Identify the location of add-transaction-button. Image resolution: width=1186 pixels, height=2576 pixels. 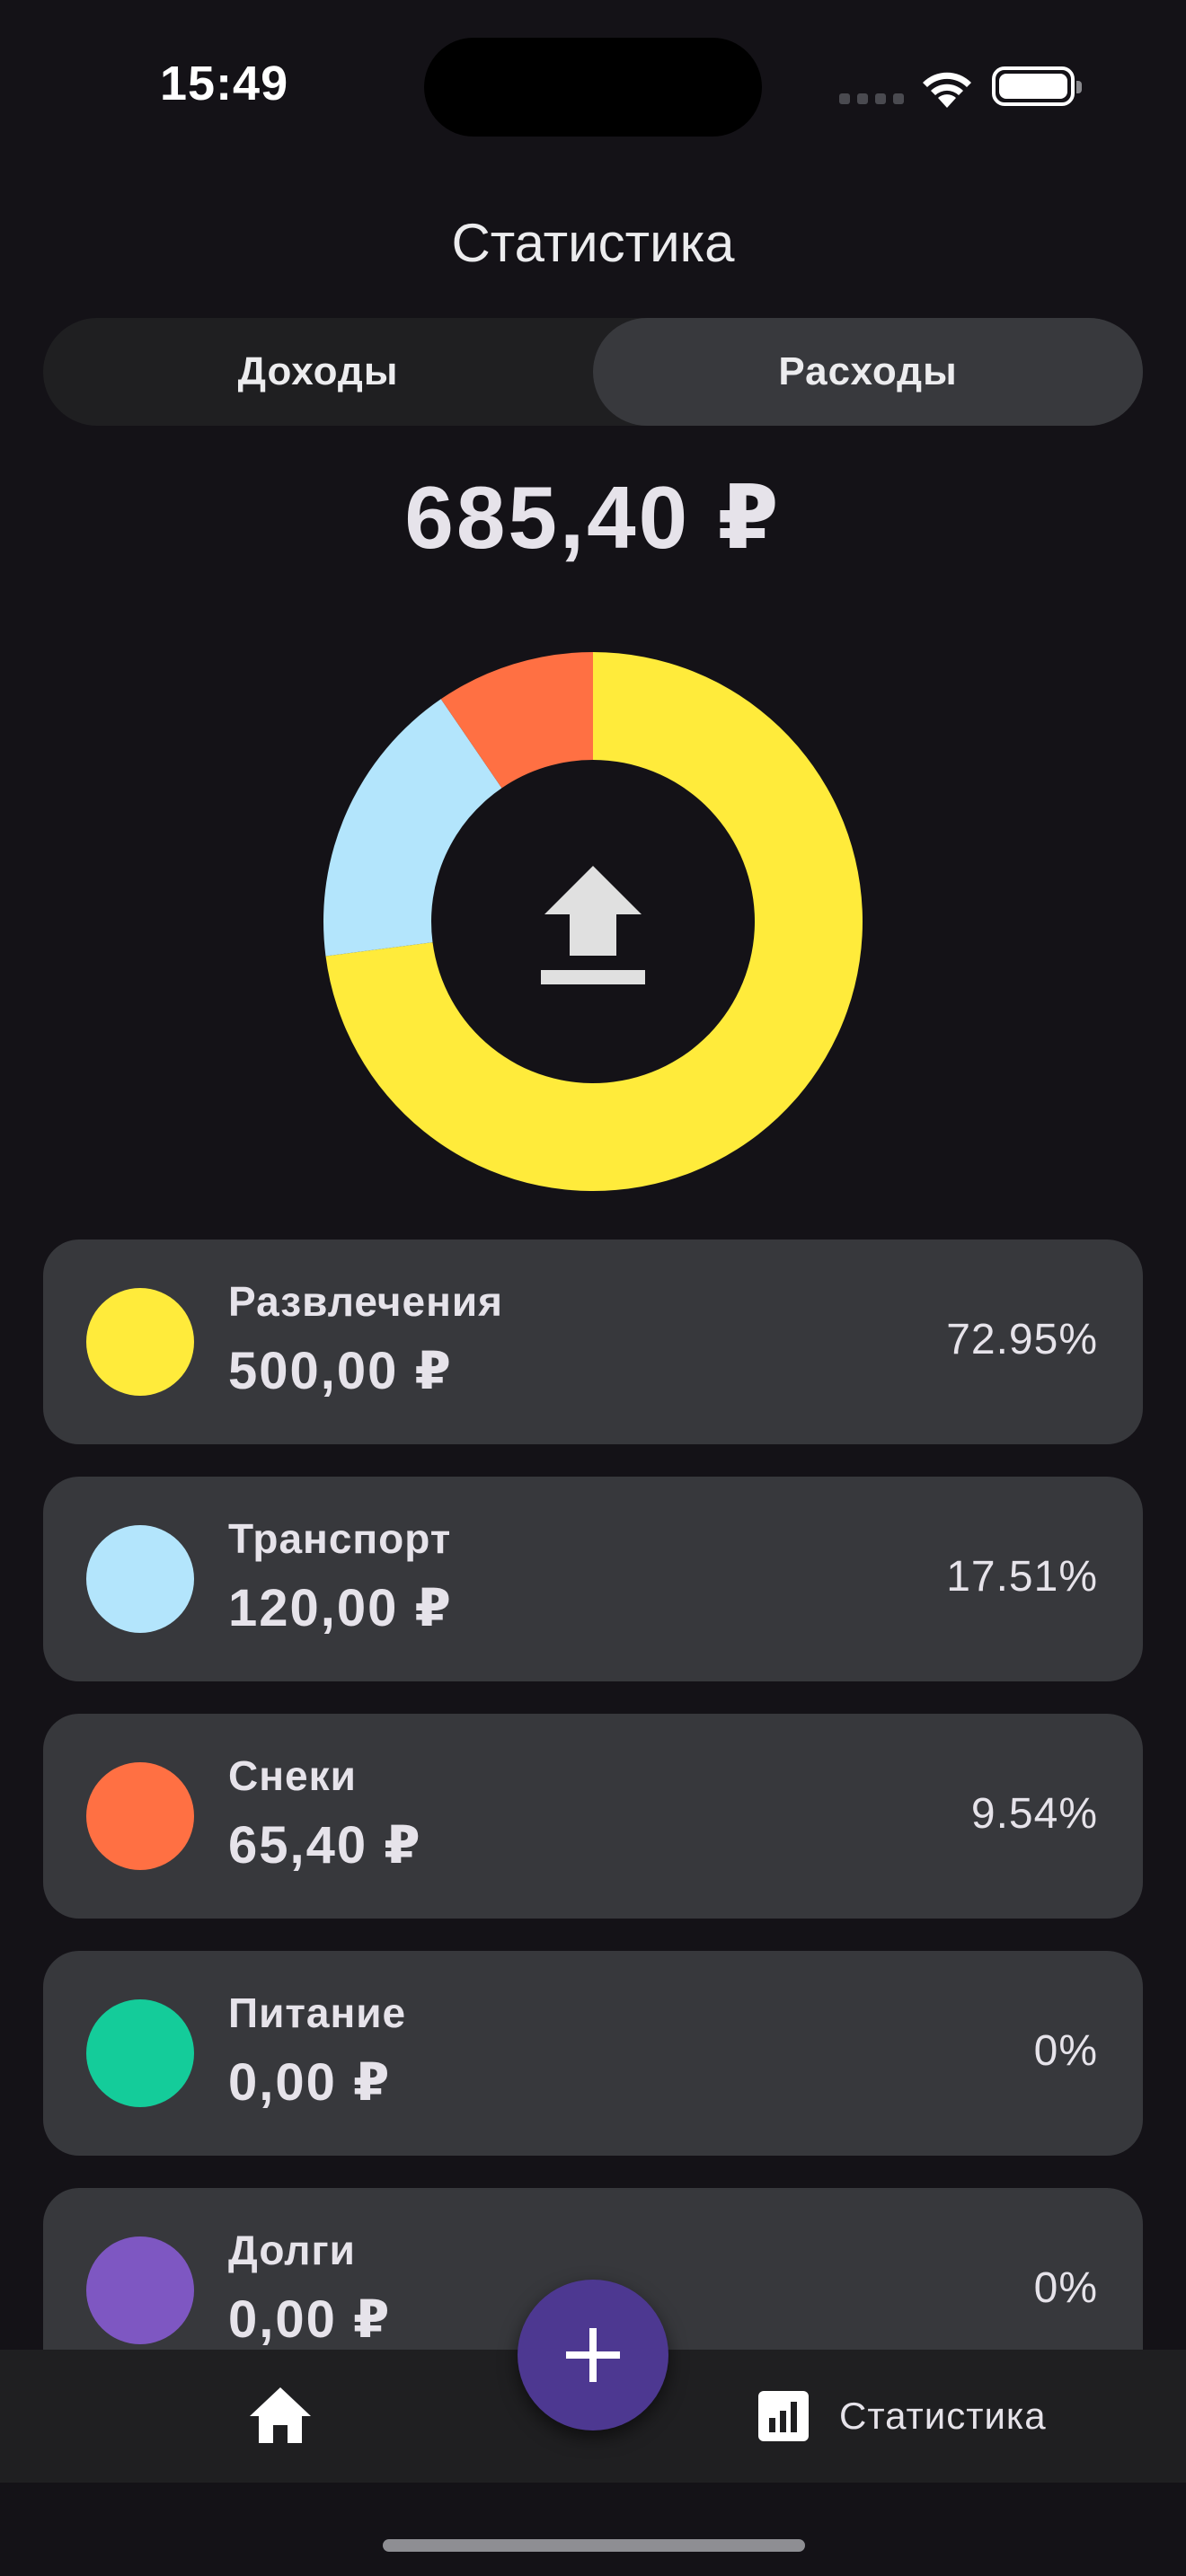
(593, 2355).